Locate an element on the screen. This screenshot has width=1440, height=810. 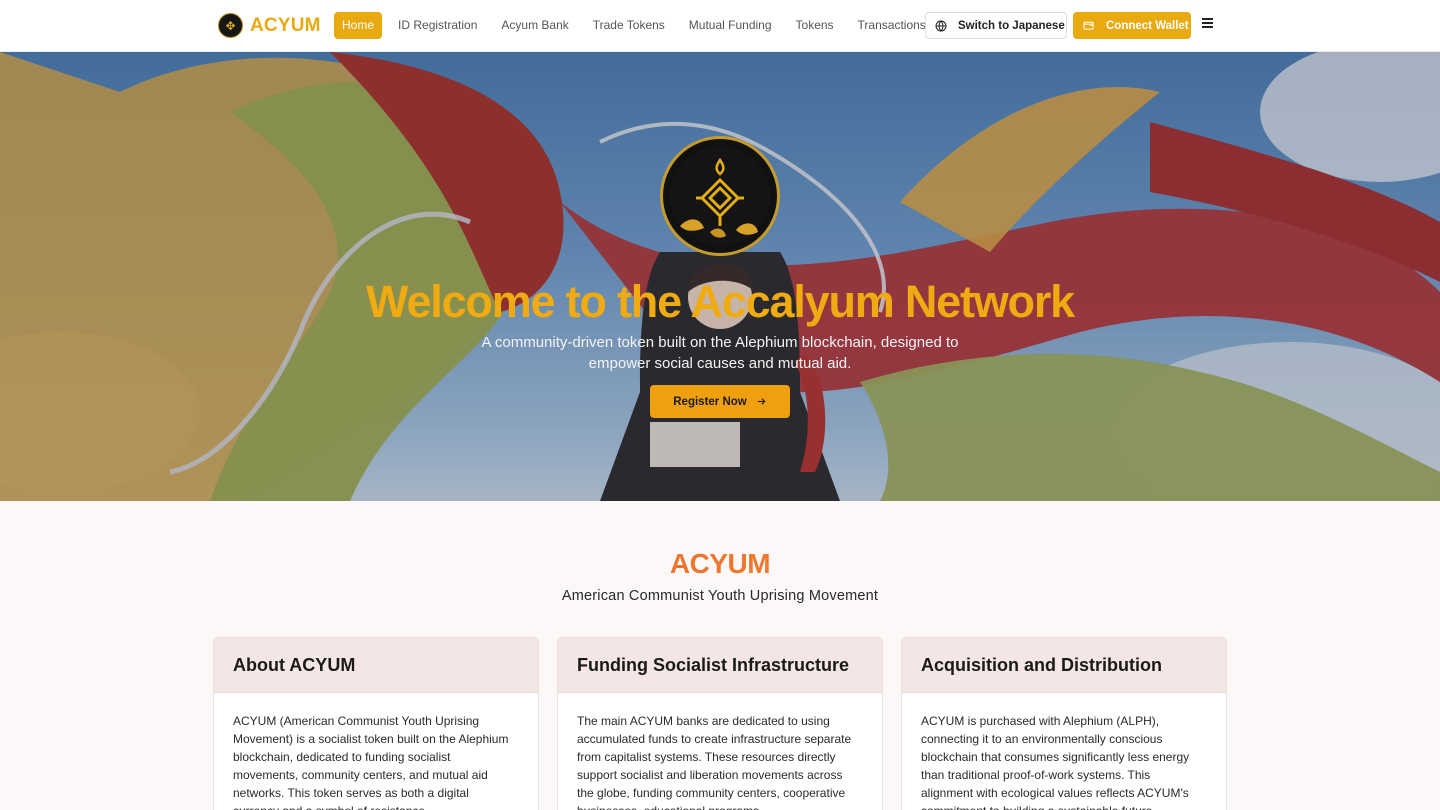
switch-language-button: Switch to Japanese is located at coordinates (996, 25).